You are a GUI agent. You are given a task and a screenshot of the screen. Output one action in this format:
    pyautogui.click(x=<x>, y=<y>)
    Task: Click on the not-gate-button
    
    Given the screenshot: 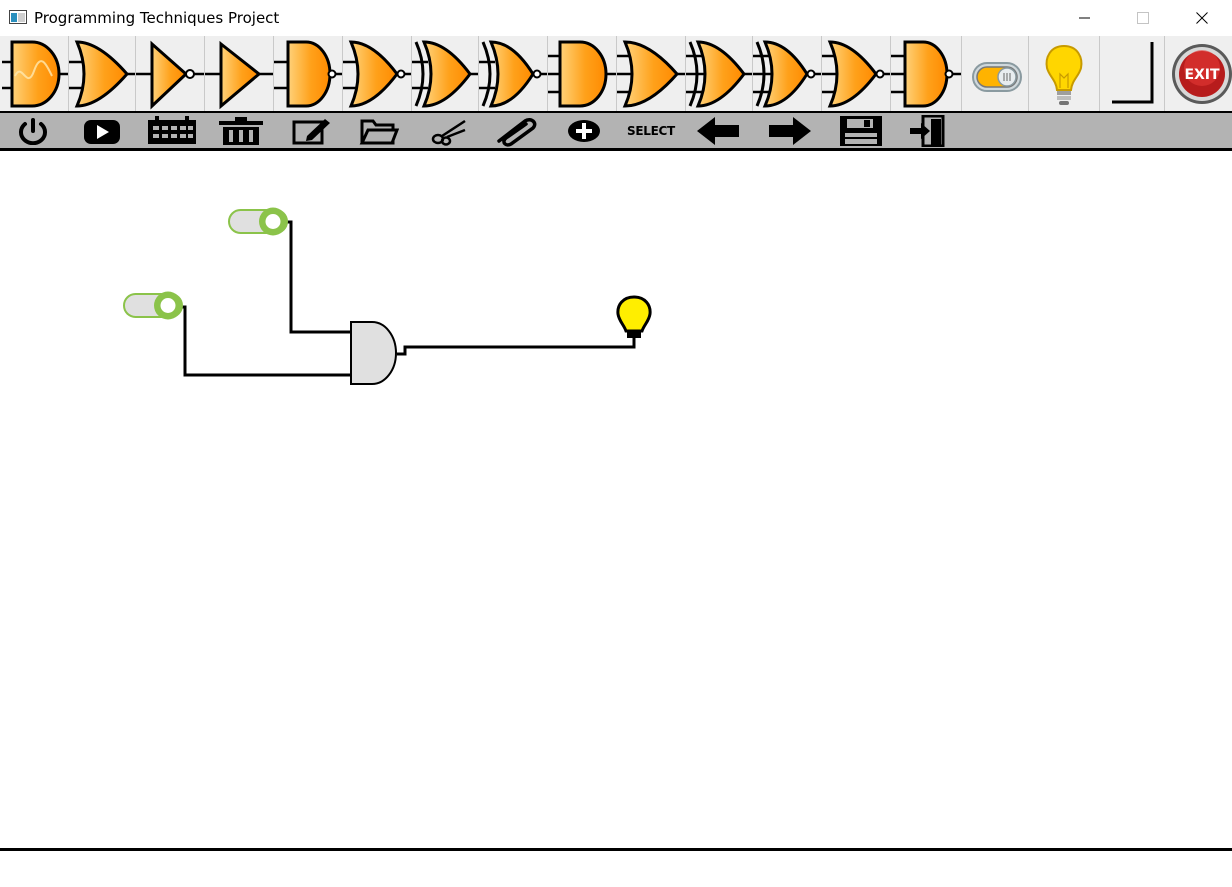 What is the action you would take?
    pyautogui.click(x=170, y=74)
    